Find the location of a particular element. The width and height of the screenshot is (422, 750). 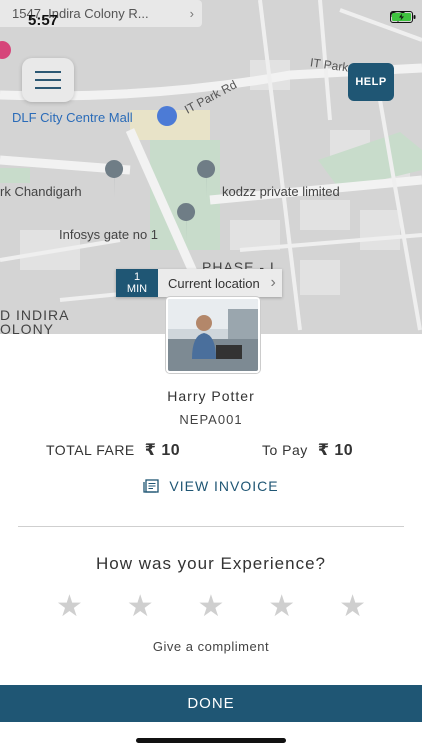

area-label-colony: OLONY is located at coordinates (27, 327).